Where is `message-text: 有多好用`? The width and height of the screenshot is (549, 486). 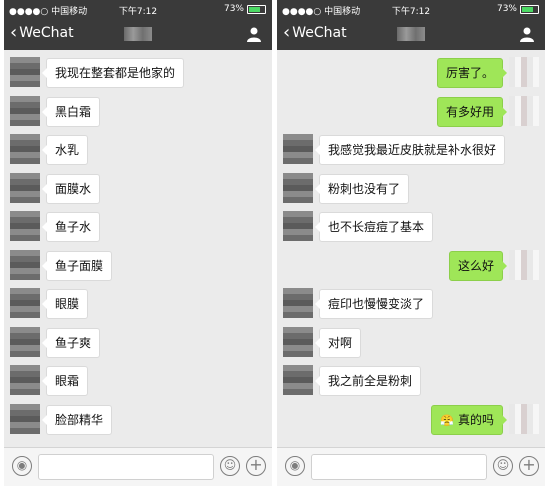
message-text: 有多好用 is located at coordinates (469, 111).